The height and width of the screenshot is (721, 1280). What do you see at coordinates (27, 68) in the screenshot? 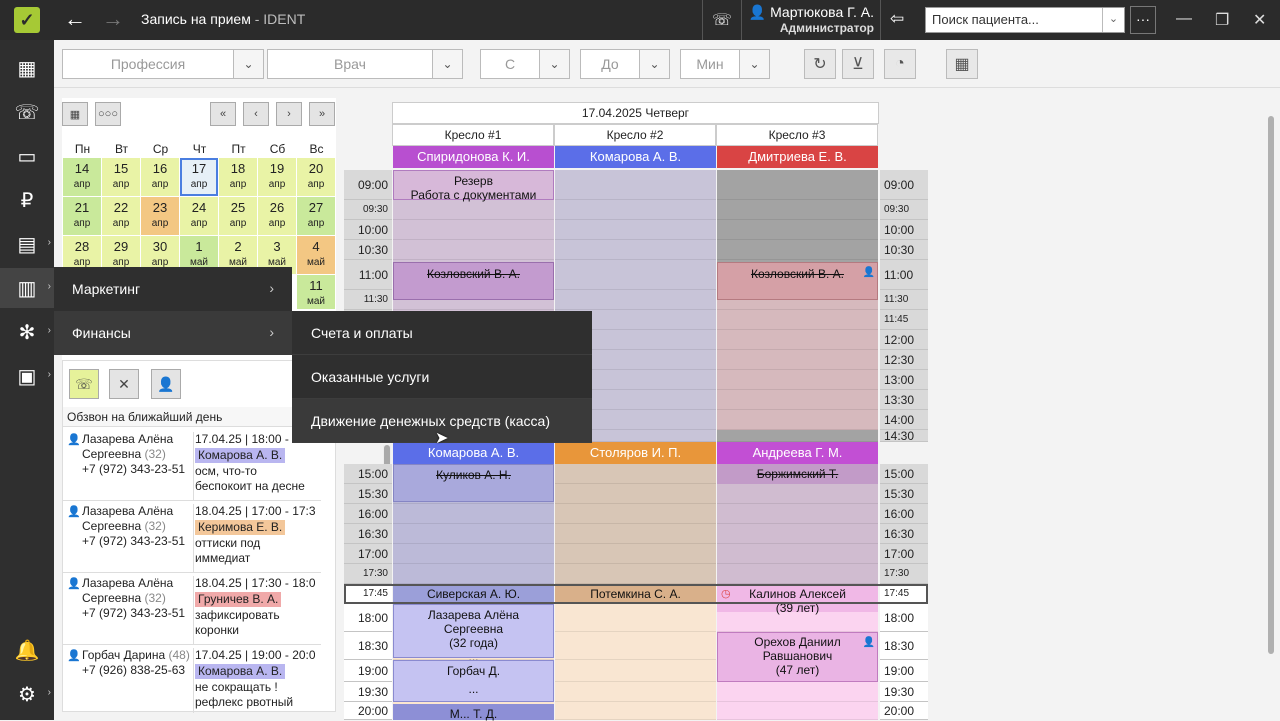
I see `sidebar-schedule-icon: ▦` at bounding box center [27, 68].